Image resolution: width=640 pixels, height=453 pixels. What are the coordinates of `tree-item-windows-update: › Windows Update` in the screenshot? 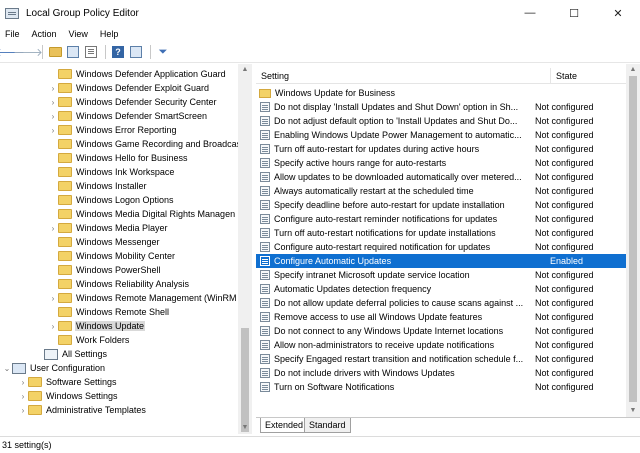 It's located at (97, 326).